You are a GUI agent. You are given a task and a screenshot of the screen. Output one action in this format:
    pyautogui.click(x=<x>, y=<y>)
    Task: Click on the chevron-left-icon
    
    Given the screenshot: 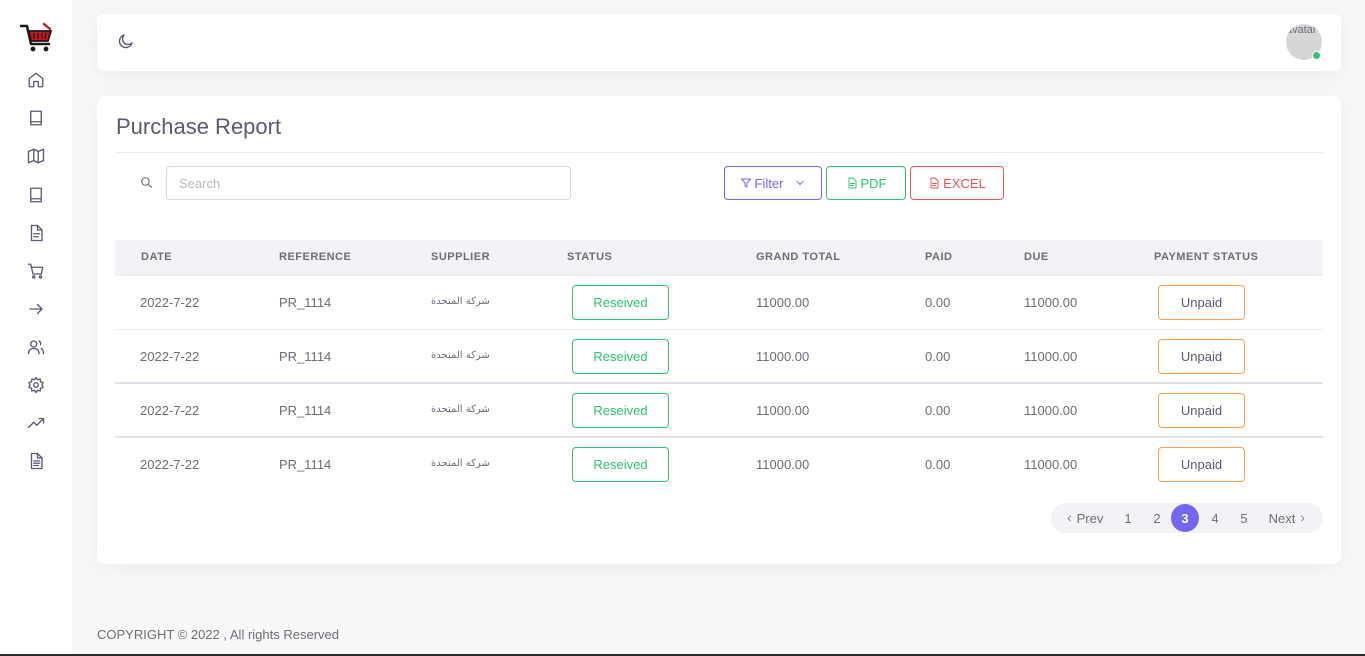 What is the action you would take?
    pyautogui.click(x=1069, y=518)
    